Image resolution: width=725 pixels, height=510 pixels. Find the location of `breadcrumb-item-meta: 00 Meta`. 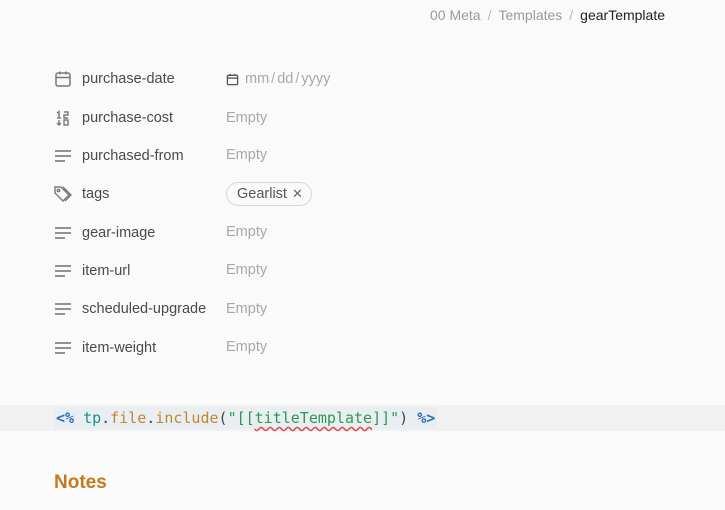

breadcrumb-item-meta: 00 Meta is located at coordinates (455, 15).